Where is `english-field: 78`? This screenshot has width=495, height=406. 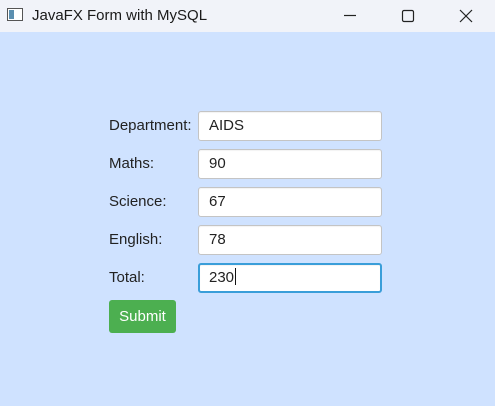 english-field: 78 is located at coordinates (290, 240).